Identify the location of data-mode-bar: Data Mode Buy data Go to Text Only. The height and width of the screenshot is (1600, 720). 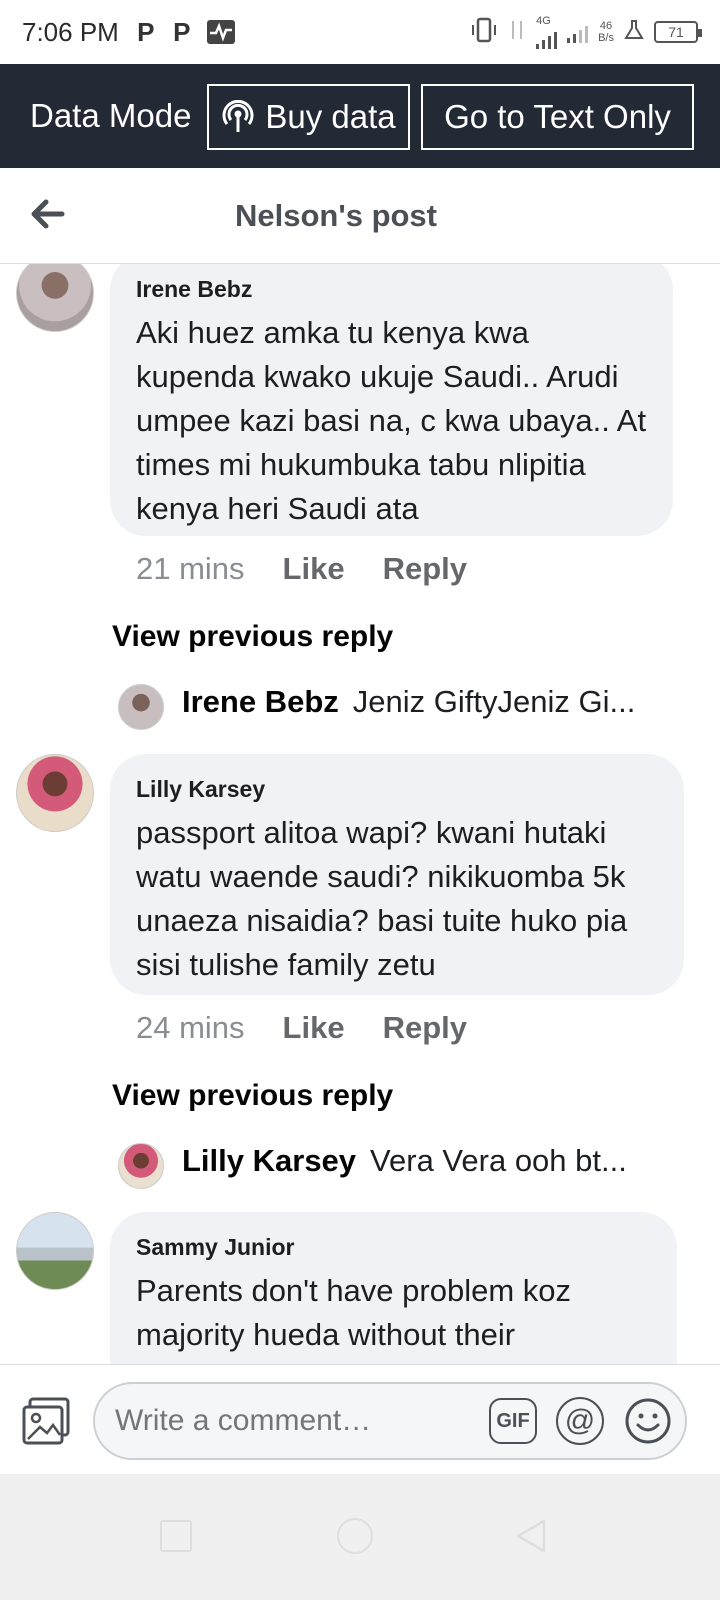
(360, 116).